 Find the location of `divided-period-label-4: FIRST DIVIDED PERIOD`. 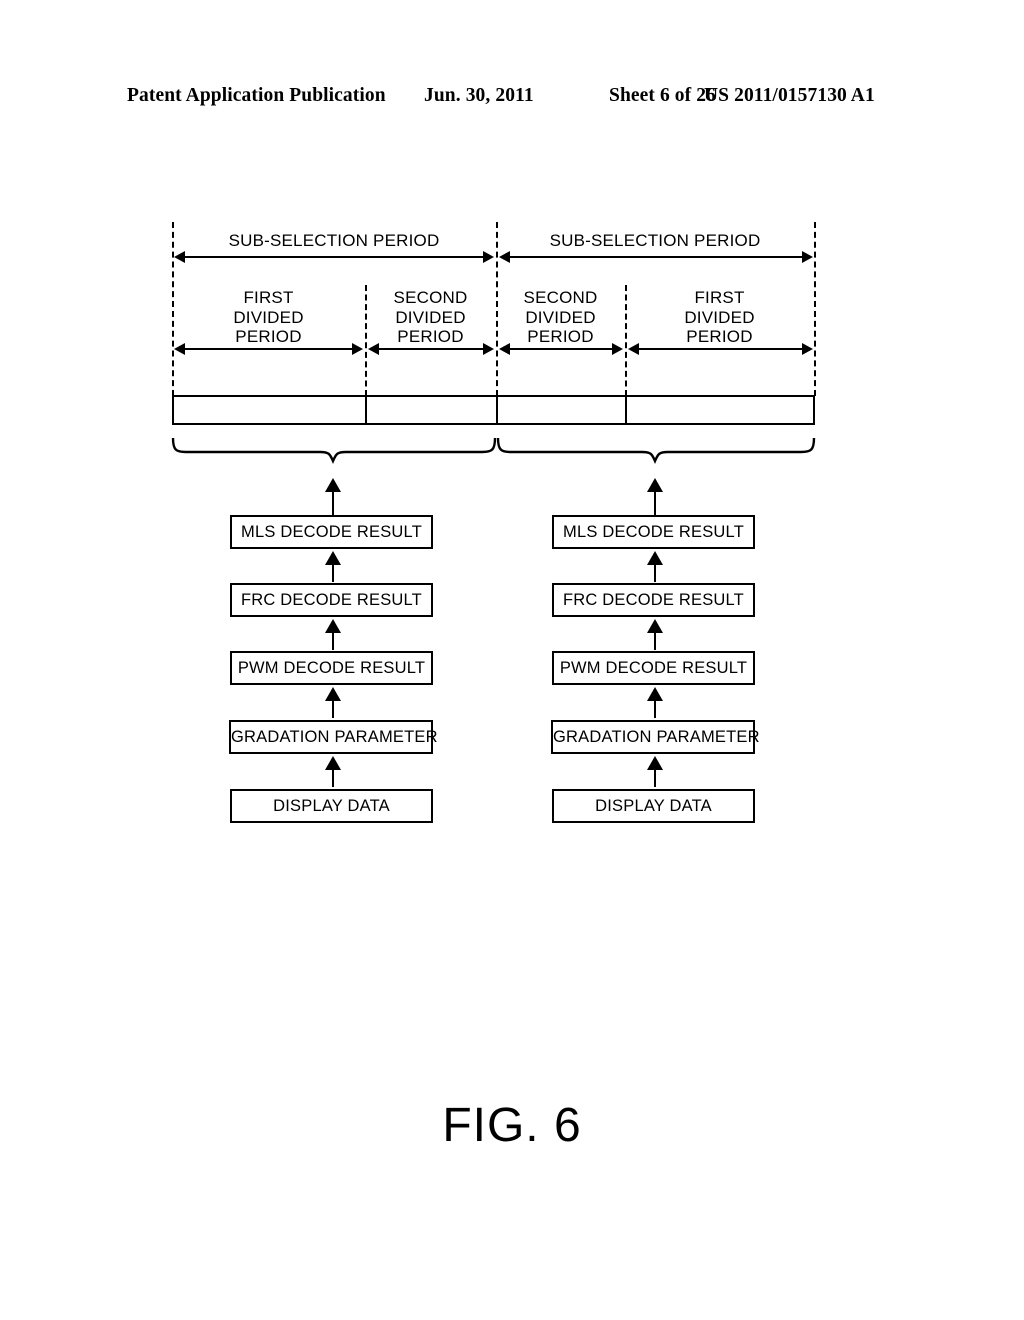

divided-period-label-4: FIRST DIVIDED PERIOD is located at coordinates (719, 317).